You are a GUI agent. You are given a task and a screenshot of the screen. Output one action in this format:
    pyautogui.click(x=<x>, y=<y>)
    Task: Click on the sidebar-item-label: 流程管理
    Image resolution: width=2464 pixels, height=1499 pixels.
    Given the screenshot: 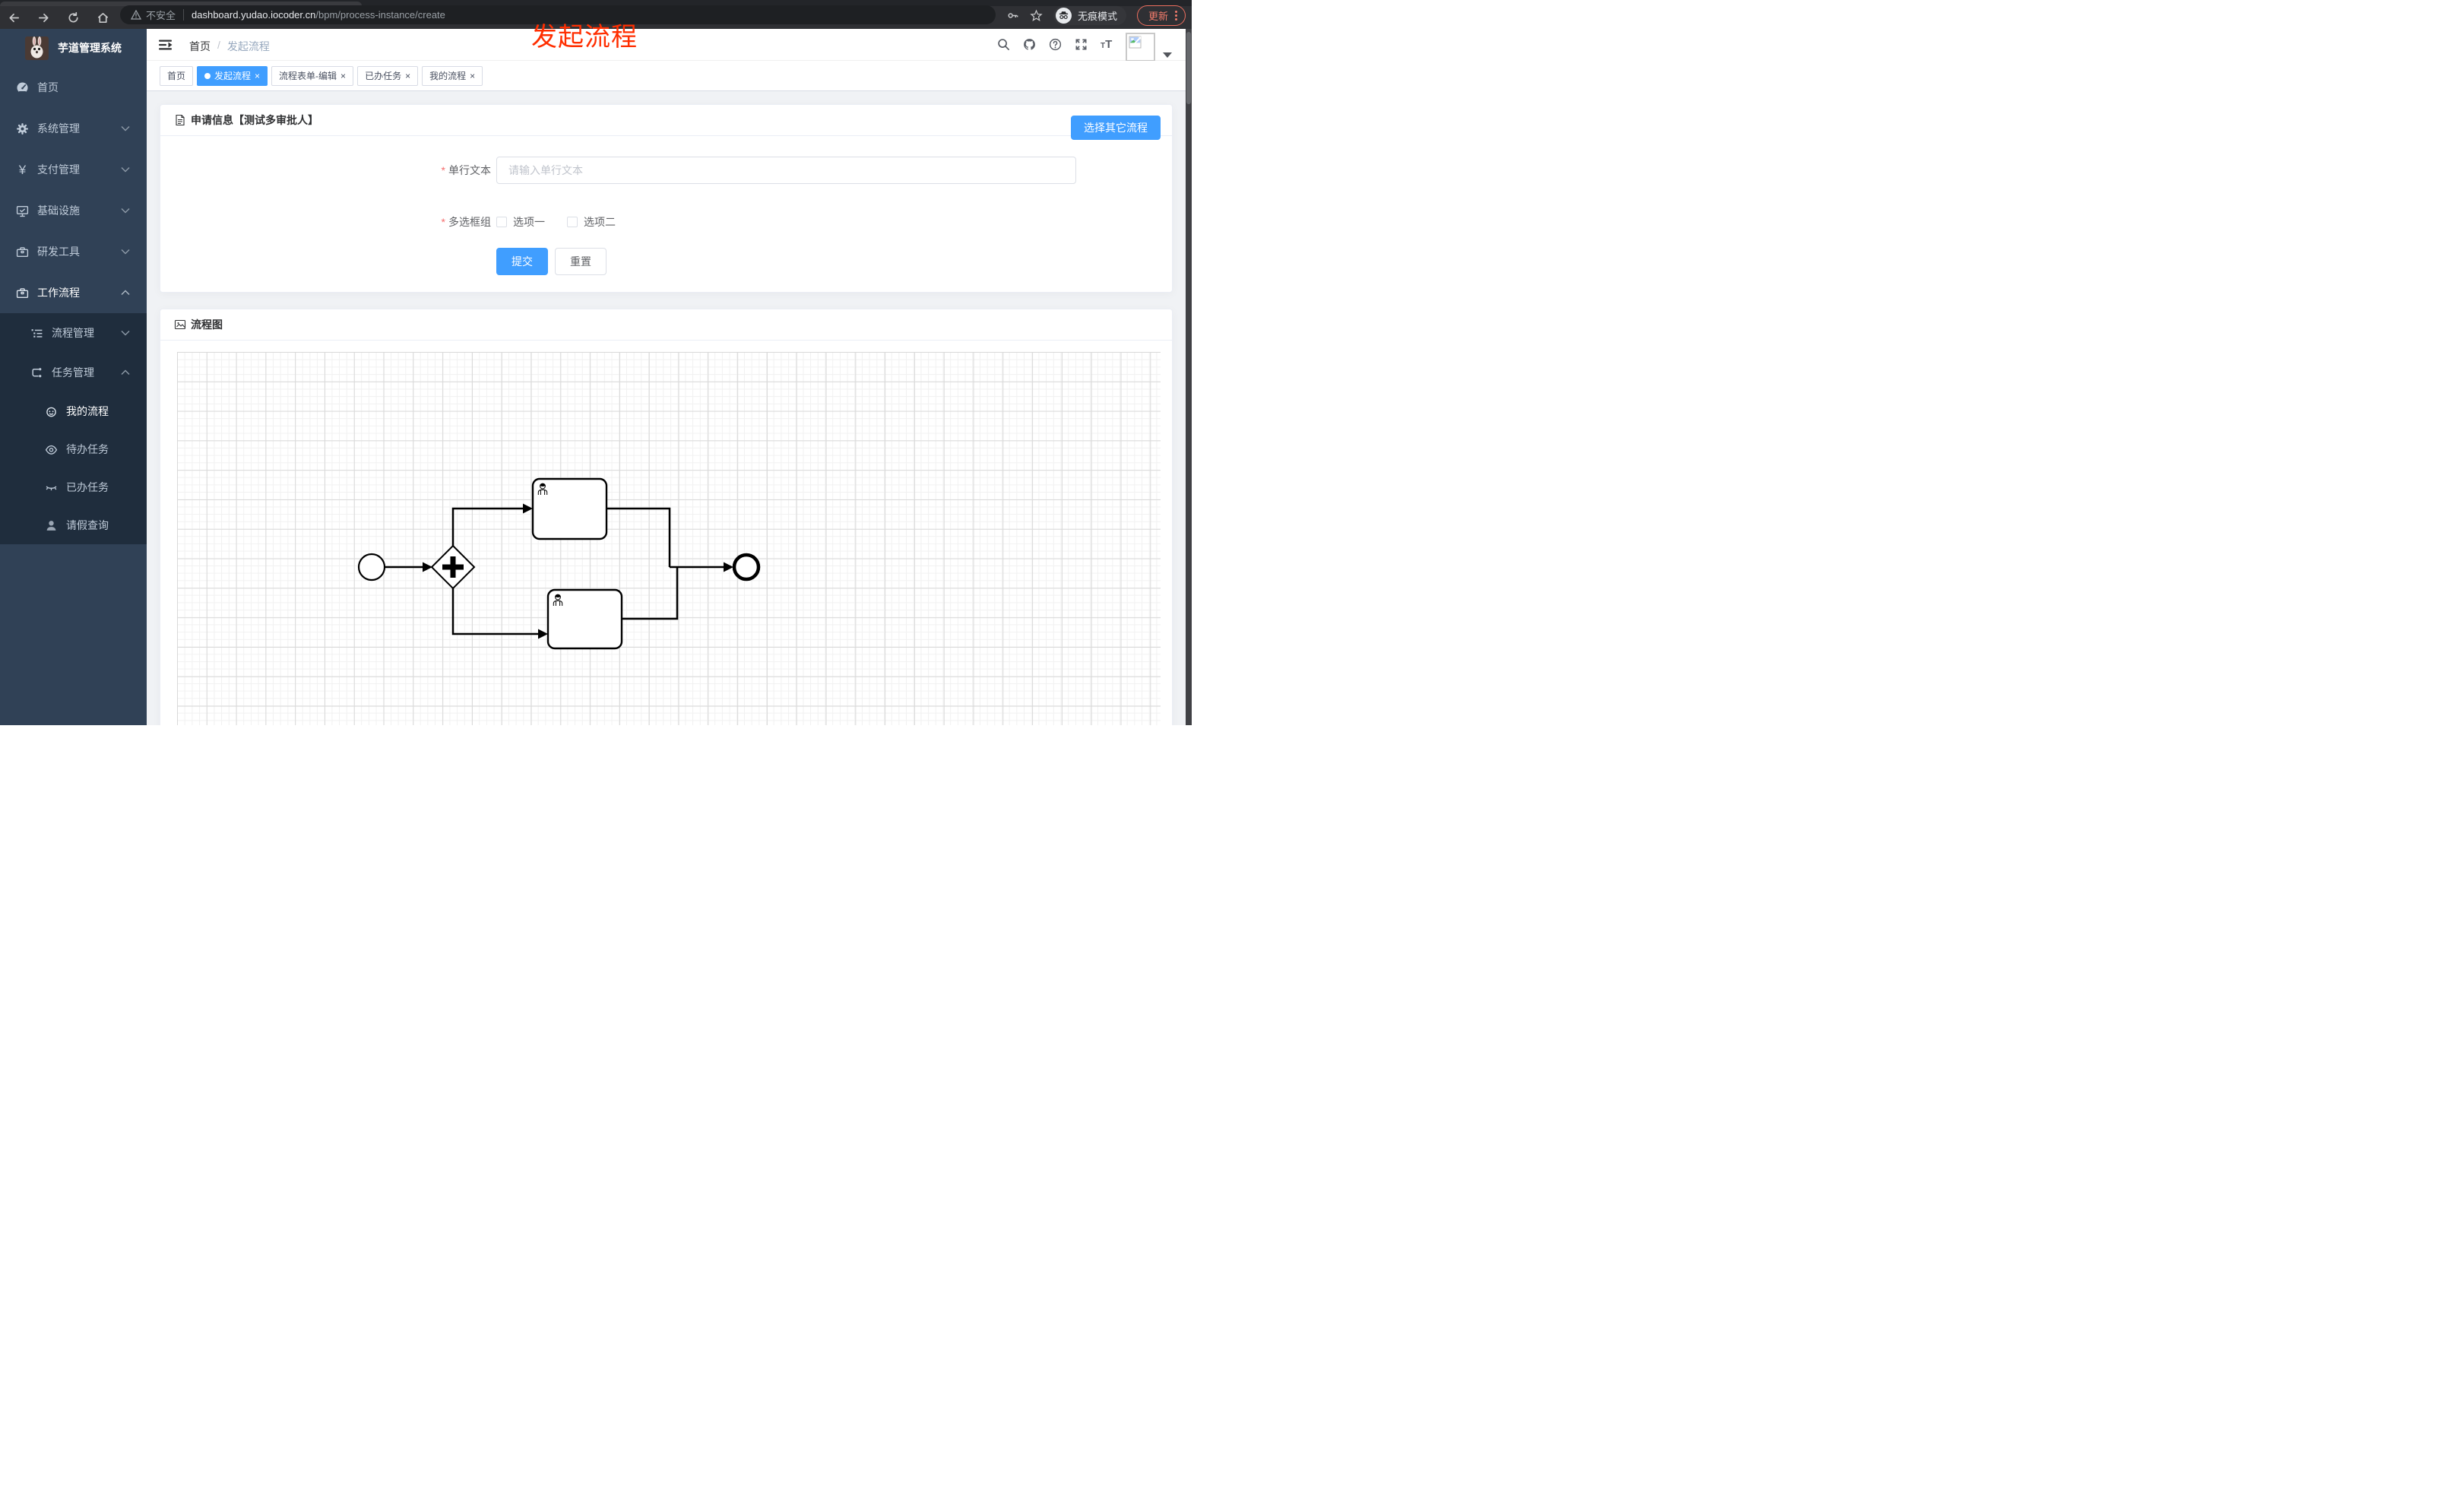 What is the action you would take?
    pyautogui.click(x=73, y=333)
    